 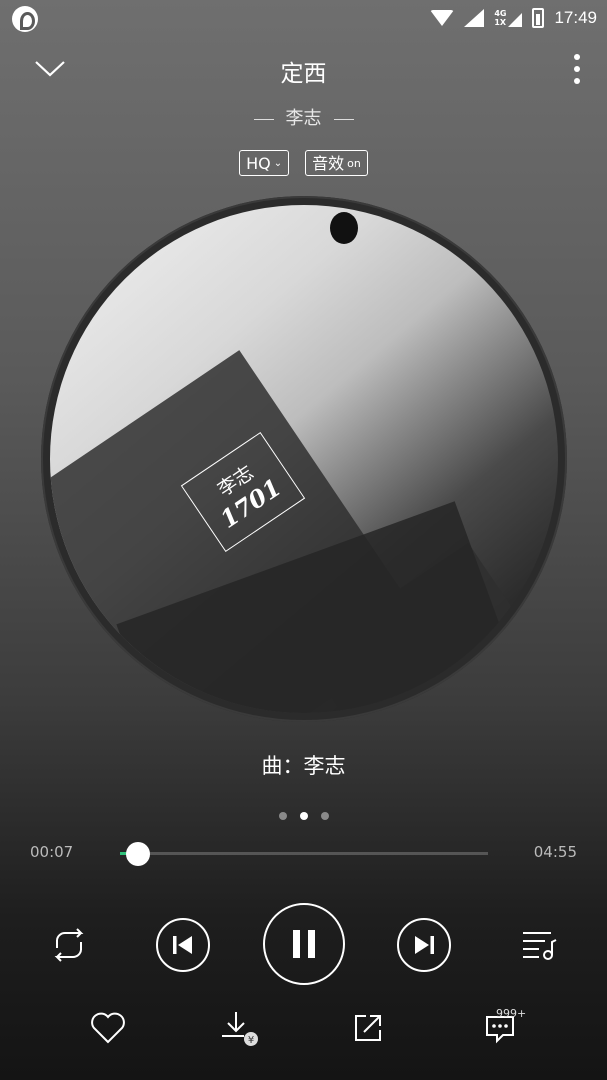 I want to click on network-type: 4G, so click(x=500, y=13).